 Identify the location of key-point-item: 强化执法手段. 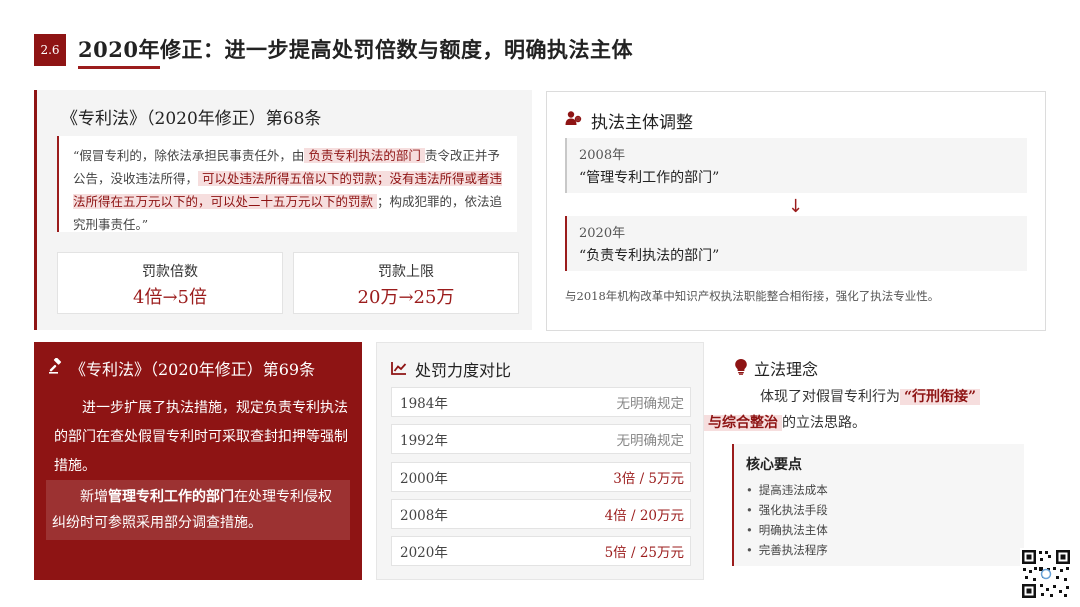
(879, 510).